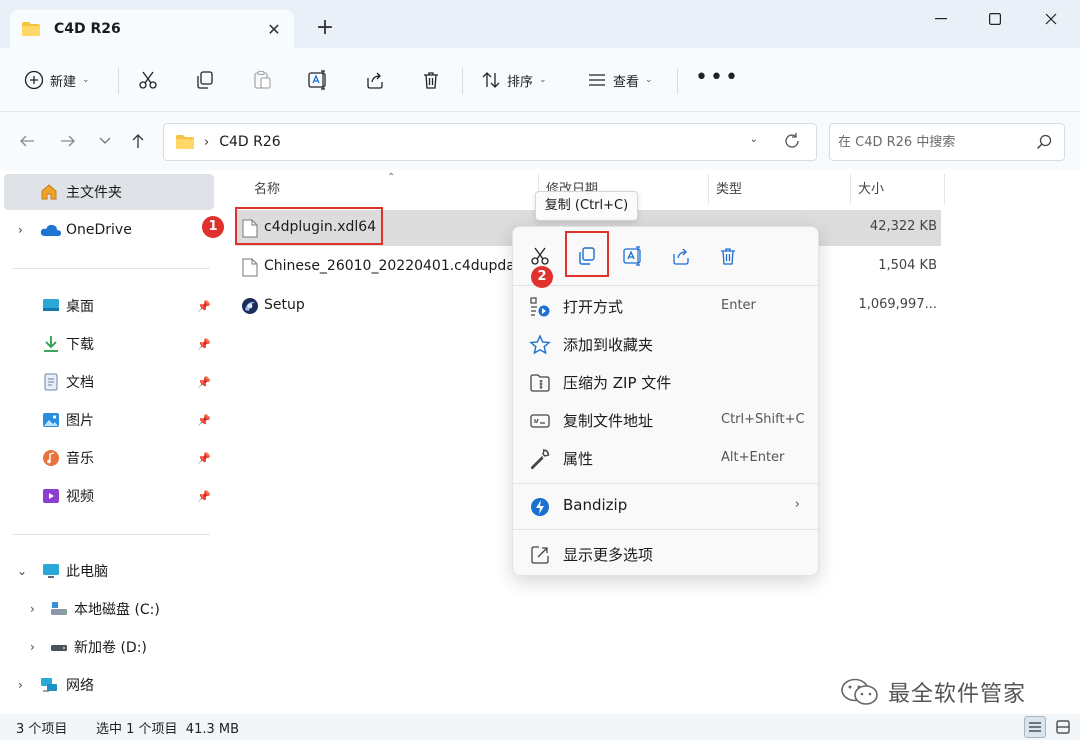 The height and width of the screenshot is (740, 1080). What do you see at coordinates (51, 344) in the screenshot?
I see `download-icon` at bounding box center [51, 344].